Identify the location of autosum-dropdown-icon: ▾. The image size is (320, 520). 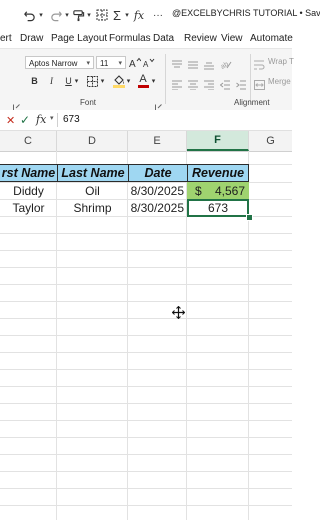
(127, 15).